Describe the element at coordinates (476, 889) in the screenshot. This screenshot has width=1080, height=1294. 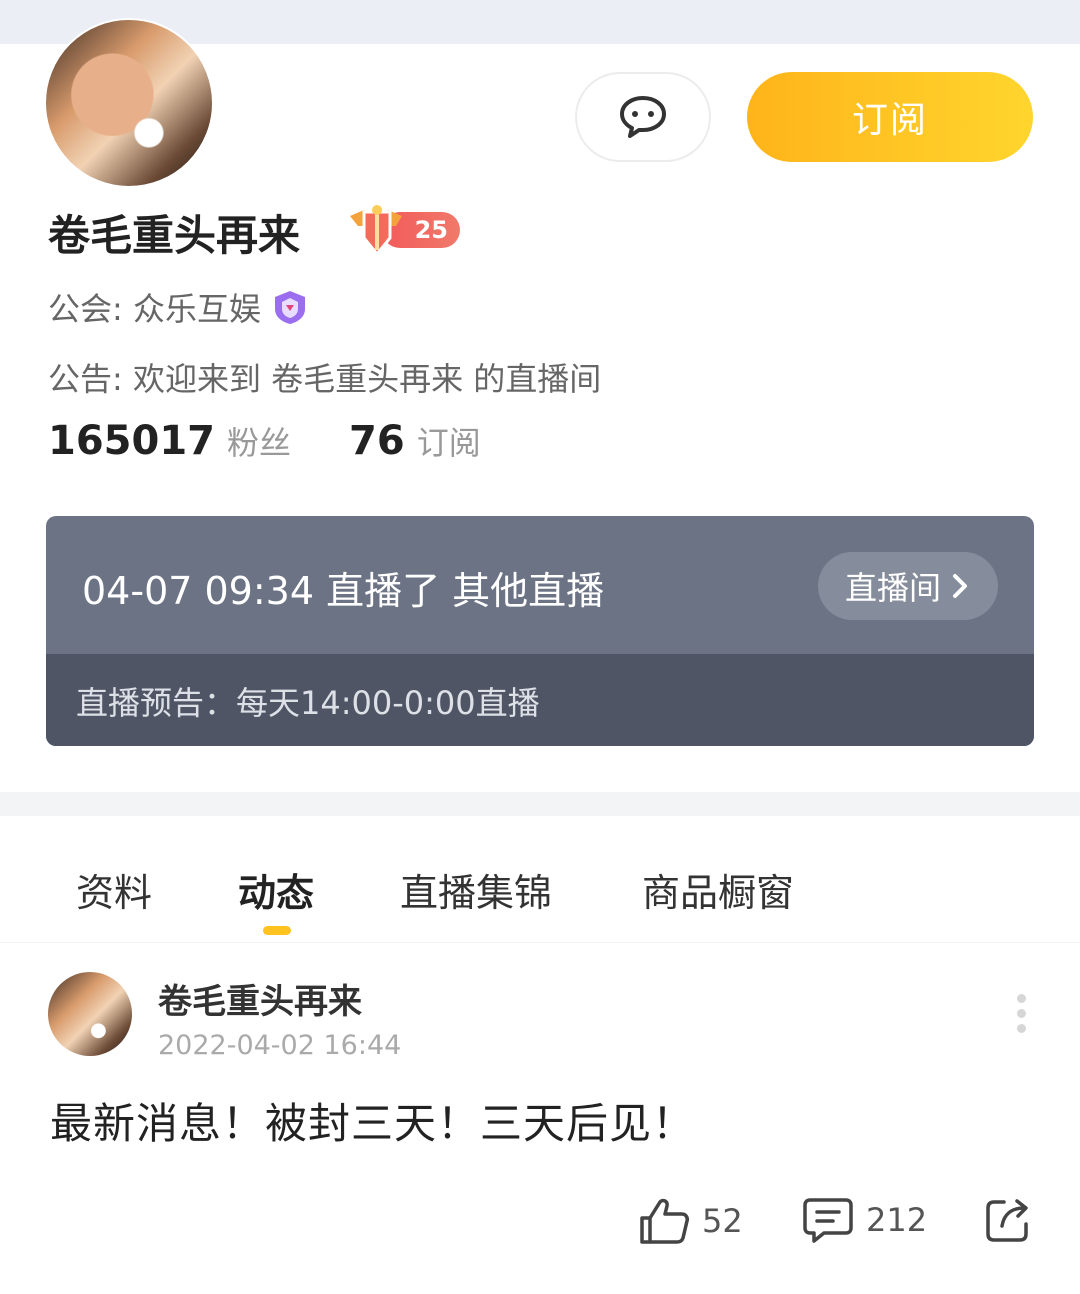
I see `tab-highlights: 直播集锦` at that location.